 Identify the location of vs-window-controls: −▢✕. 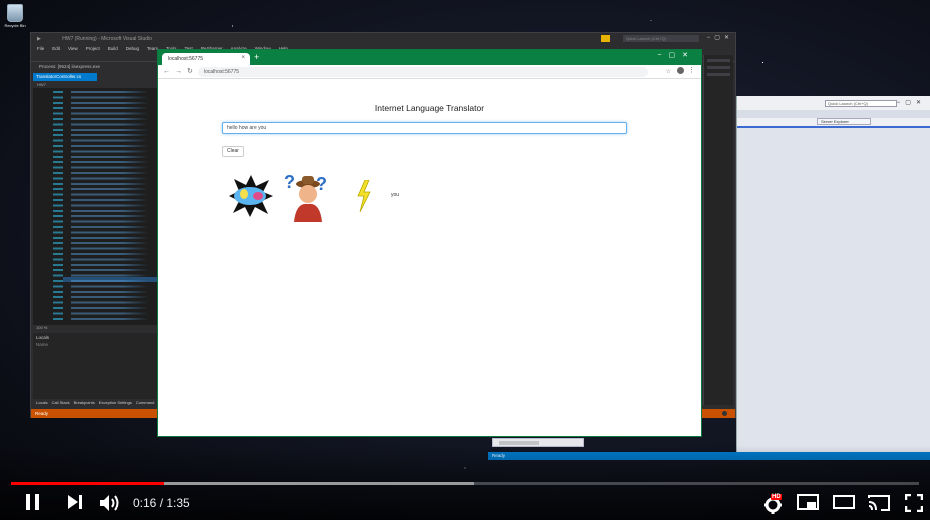
(720, 37).